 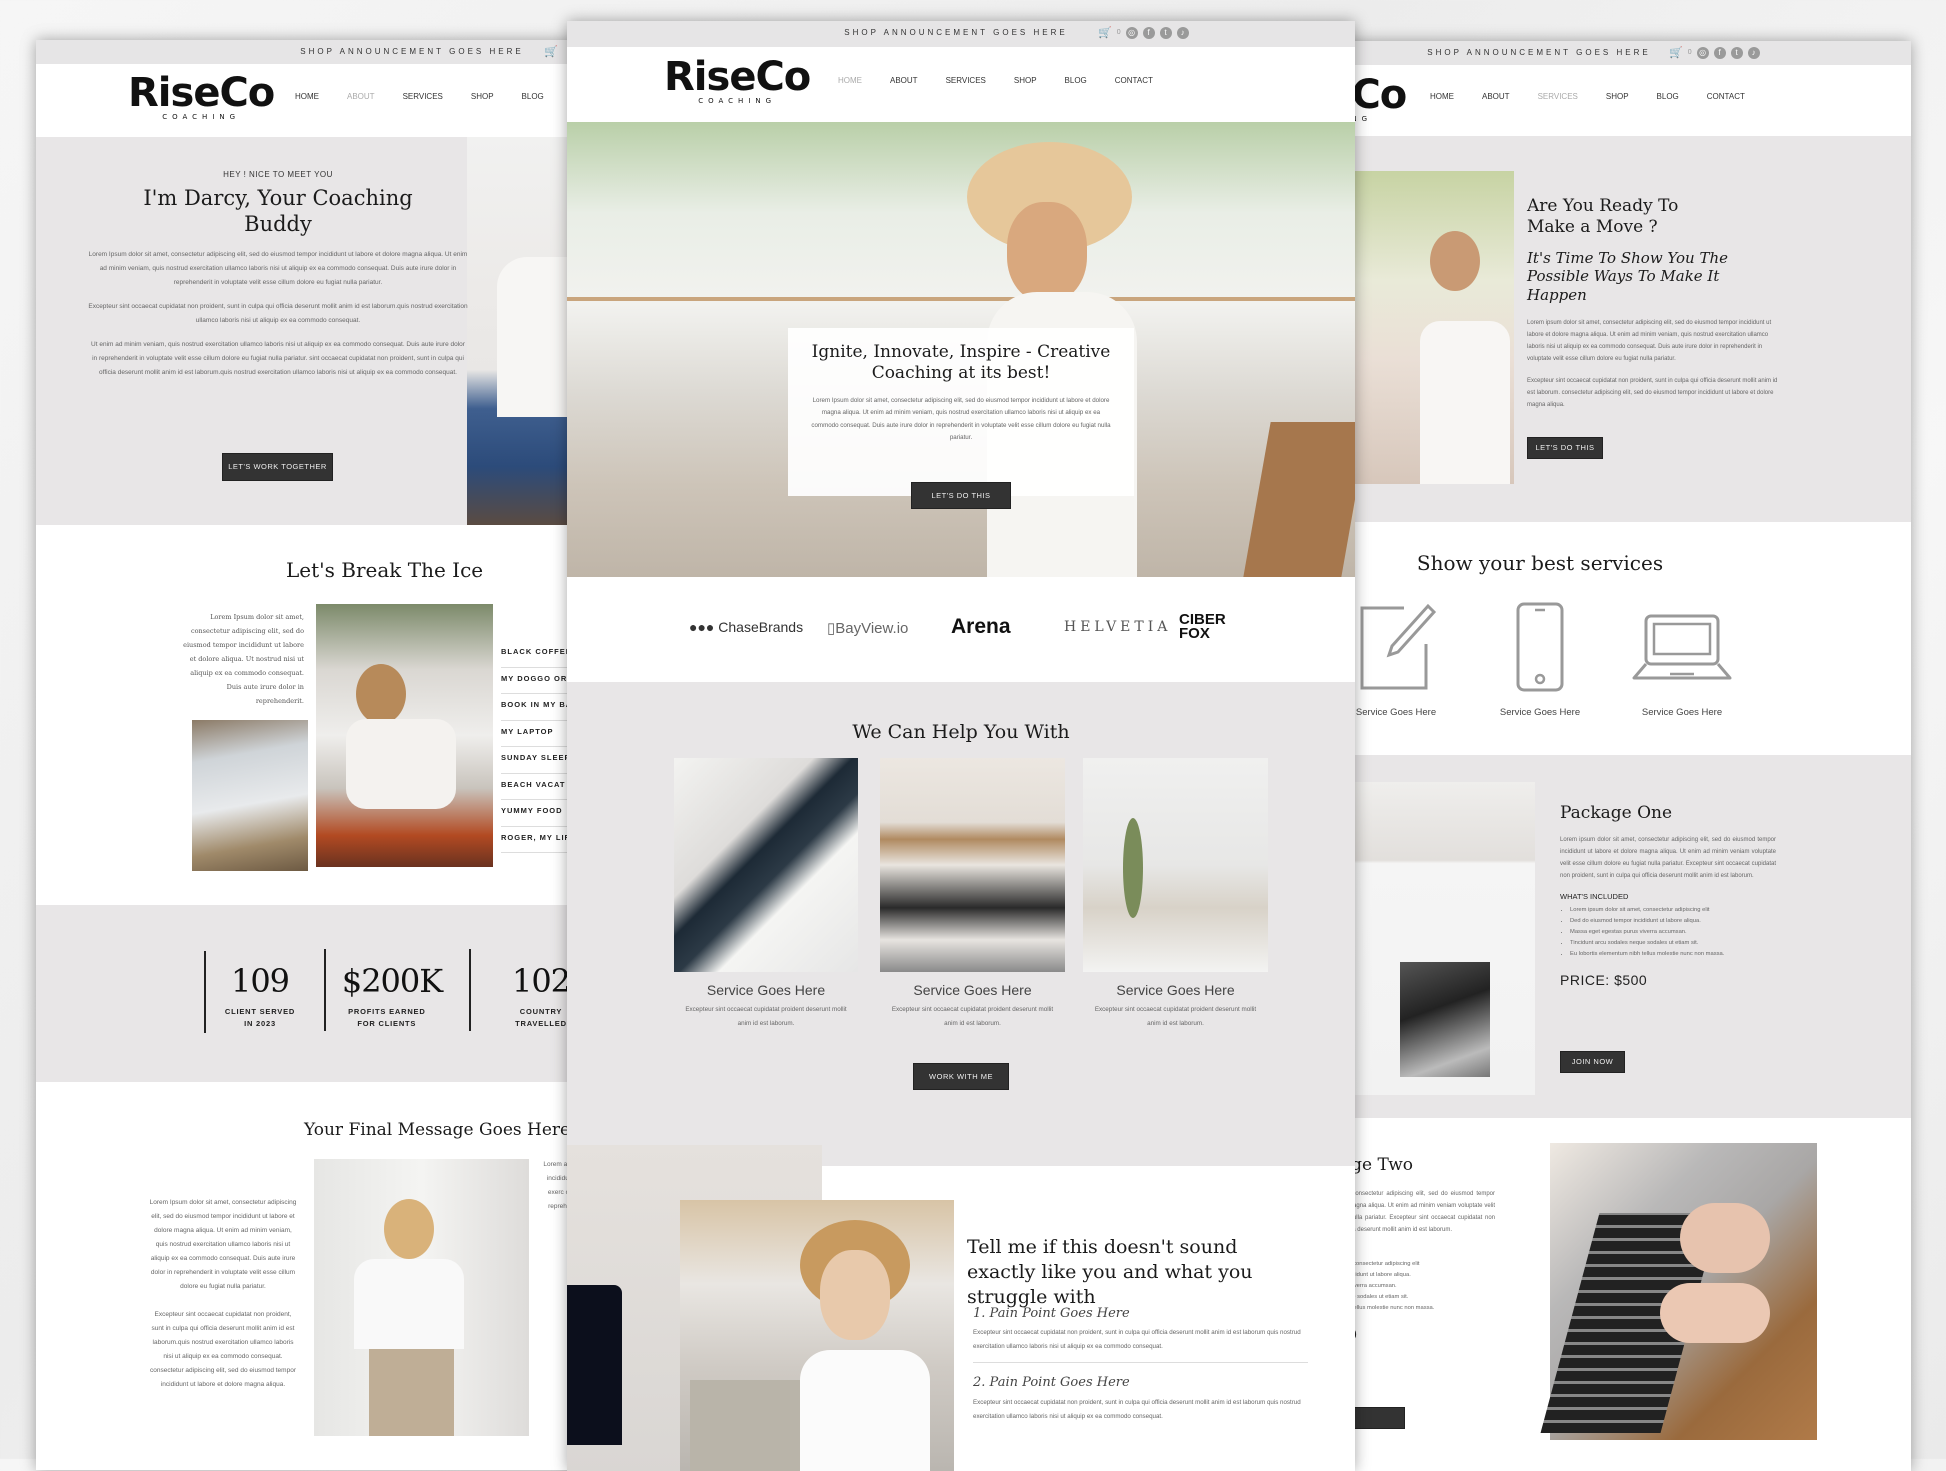 I want to click on package-one-price: PRICE: $500, so click(x=1604, y=980).